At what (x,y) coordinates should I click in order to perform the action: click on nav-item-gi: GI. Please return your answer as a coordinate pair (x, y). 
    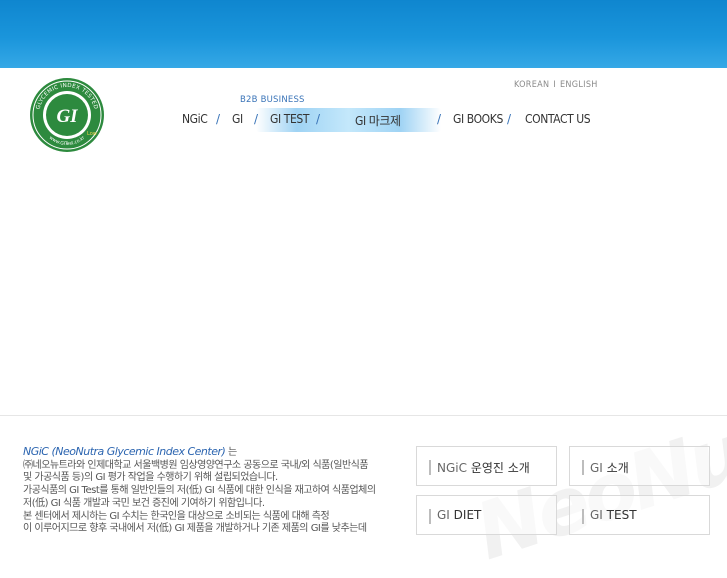
    Looking at the image, I should click on (237, 119).